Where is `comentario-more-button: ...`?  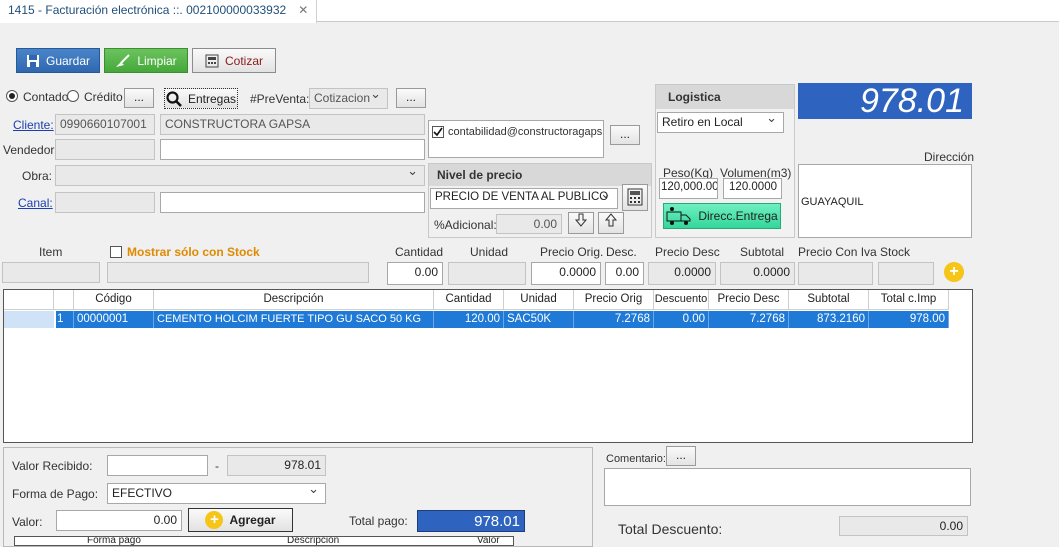
comentario-more-button: ... is located at coordinates (681, 456).